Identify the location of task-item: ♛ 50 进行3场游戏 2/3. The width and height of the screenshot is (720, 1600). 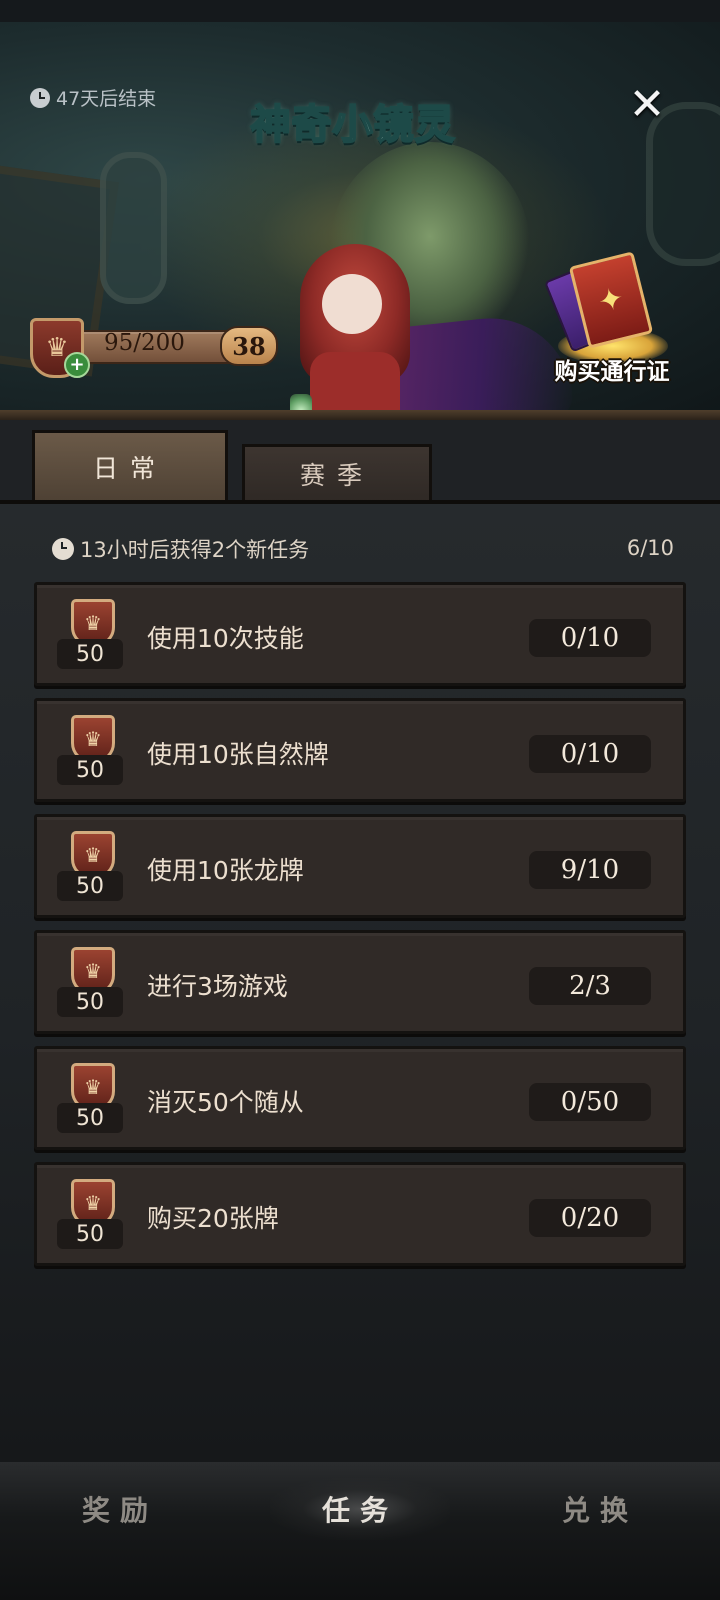
(360, 982).